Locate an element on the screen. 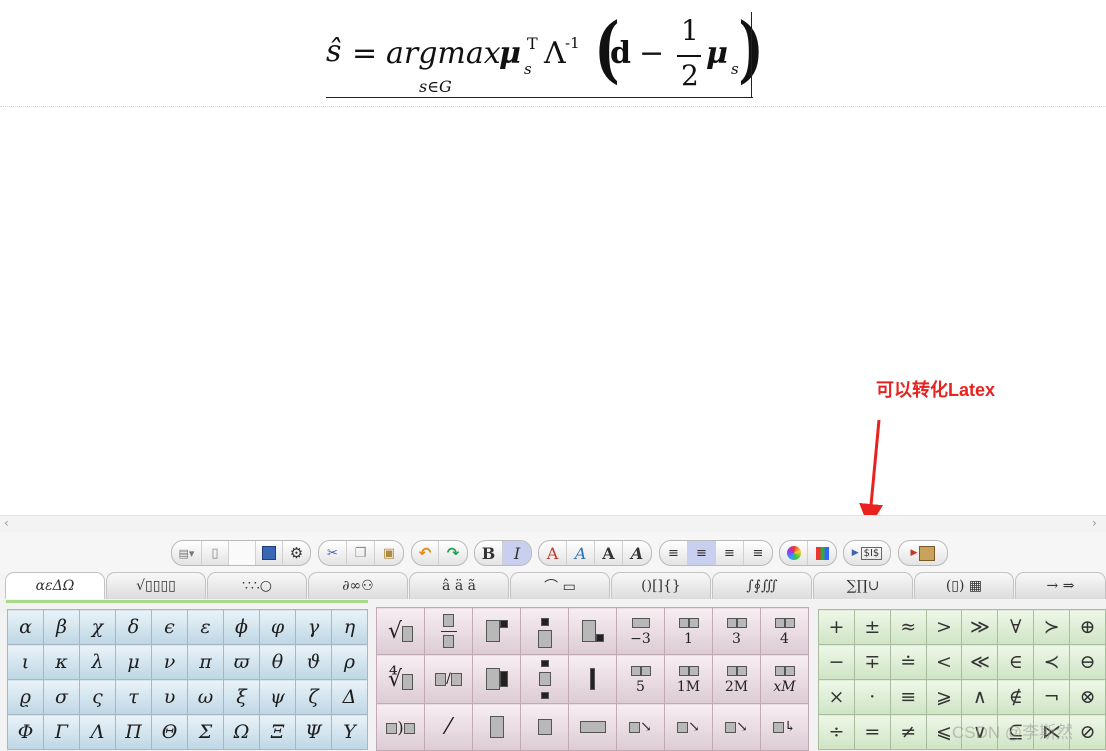 The height and width of the screenshot is (751, 1106). template-sup-sub is located at coordinates (496, 679).